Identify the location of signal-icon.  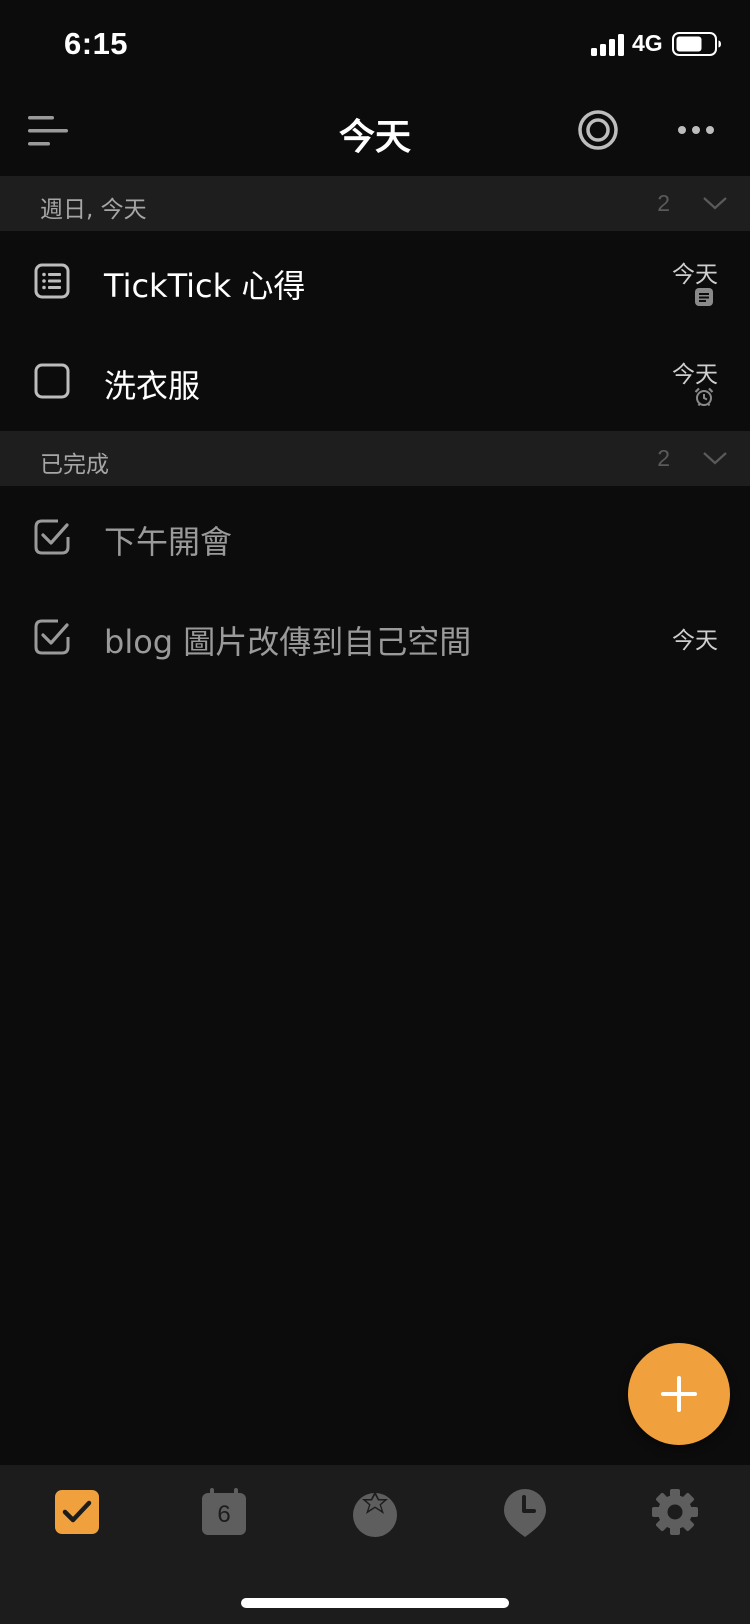
(607, 45).